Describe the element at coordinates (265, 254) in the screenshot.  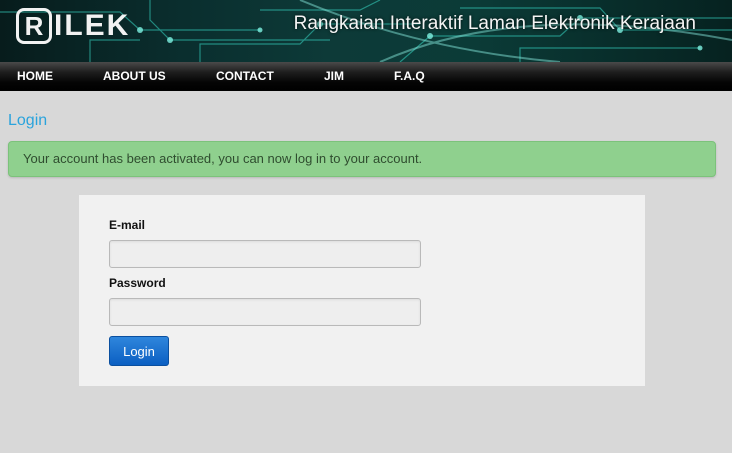
I see `email-field` at that location.